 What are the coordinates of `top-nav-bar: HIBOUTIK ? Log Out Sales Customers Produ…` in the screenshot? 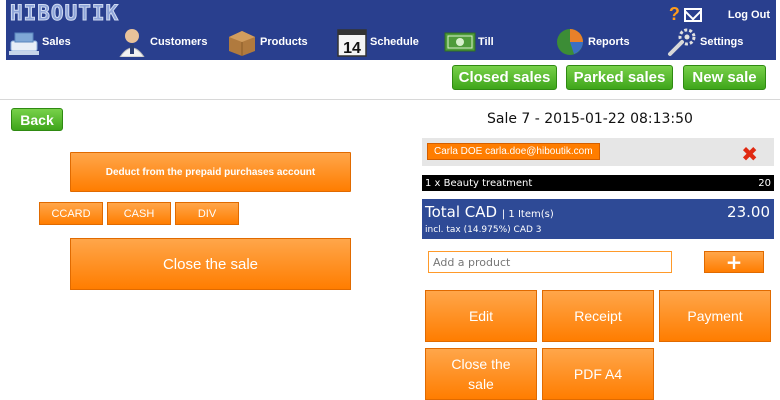 It's located at (391, 30).